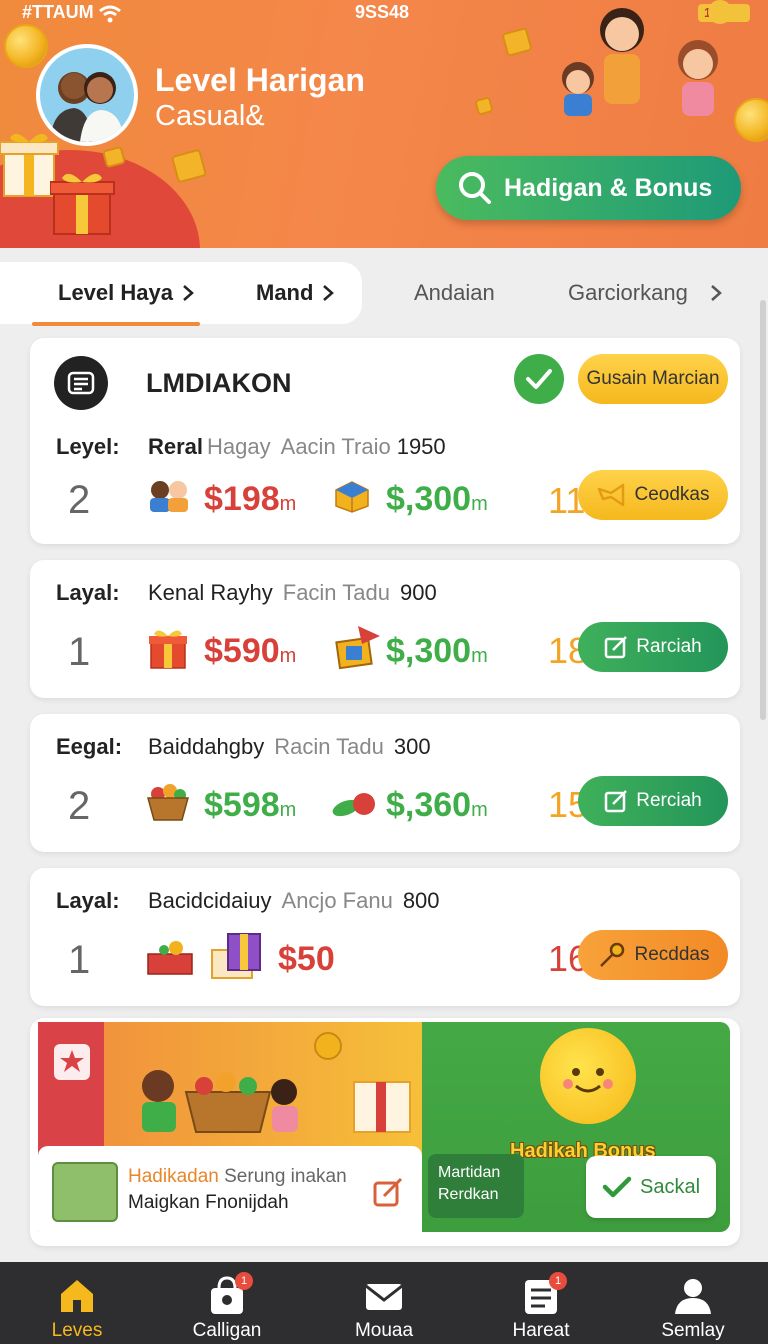  I want to click on status-time: 9SS48, so click(382, 12).